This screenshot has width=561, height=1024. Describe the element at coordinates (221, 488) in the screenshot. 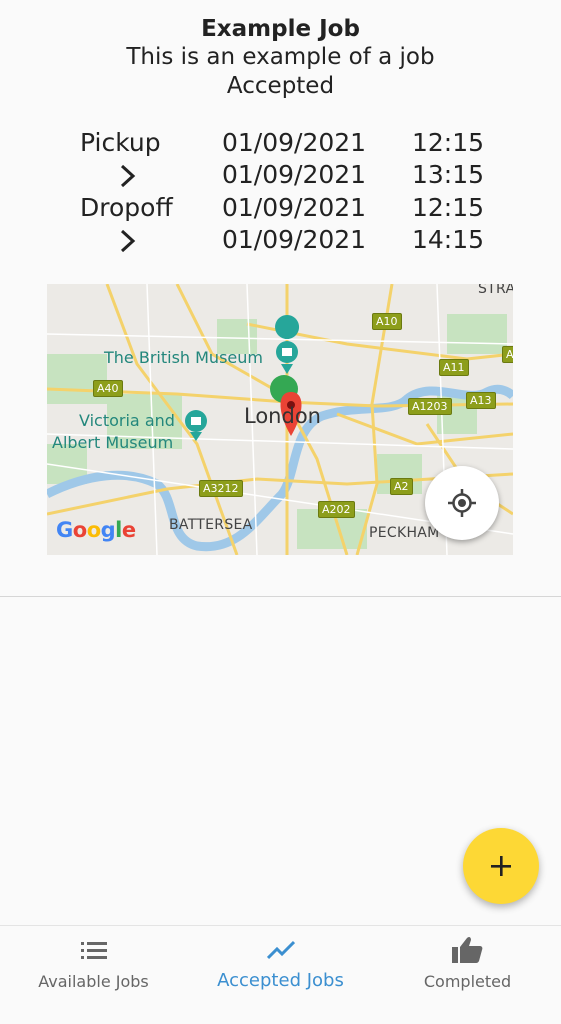

I see `road-badge-a3212: A3212` at that location.